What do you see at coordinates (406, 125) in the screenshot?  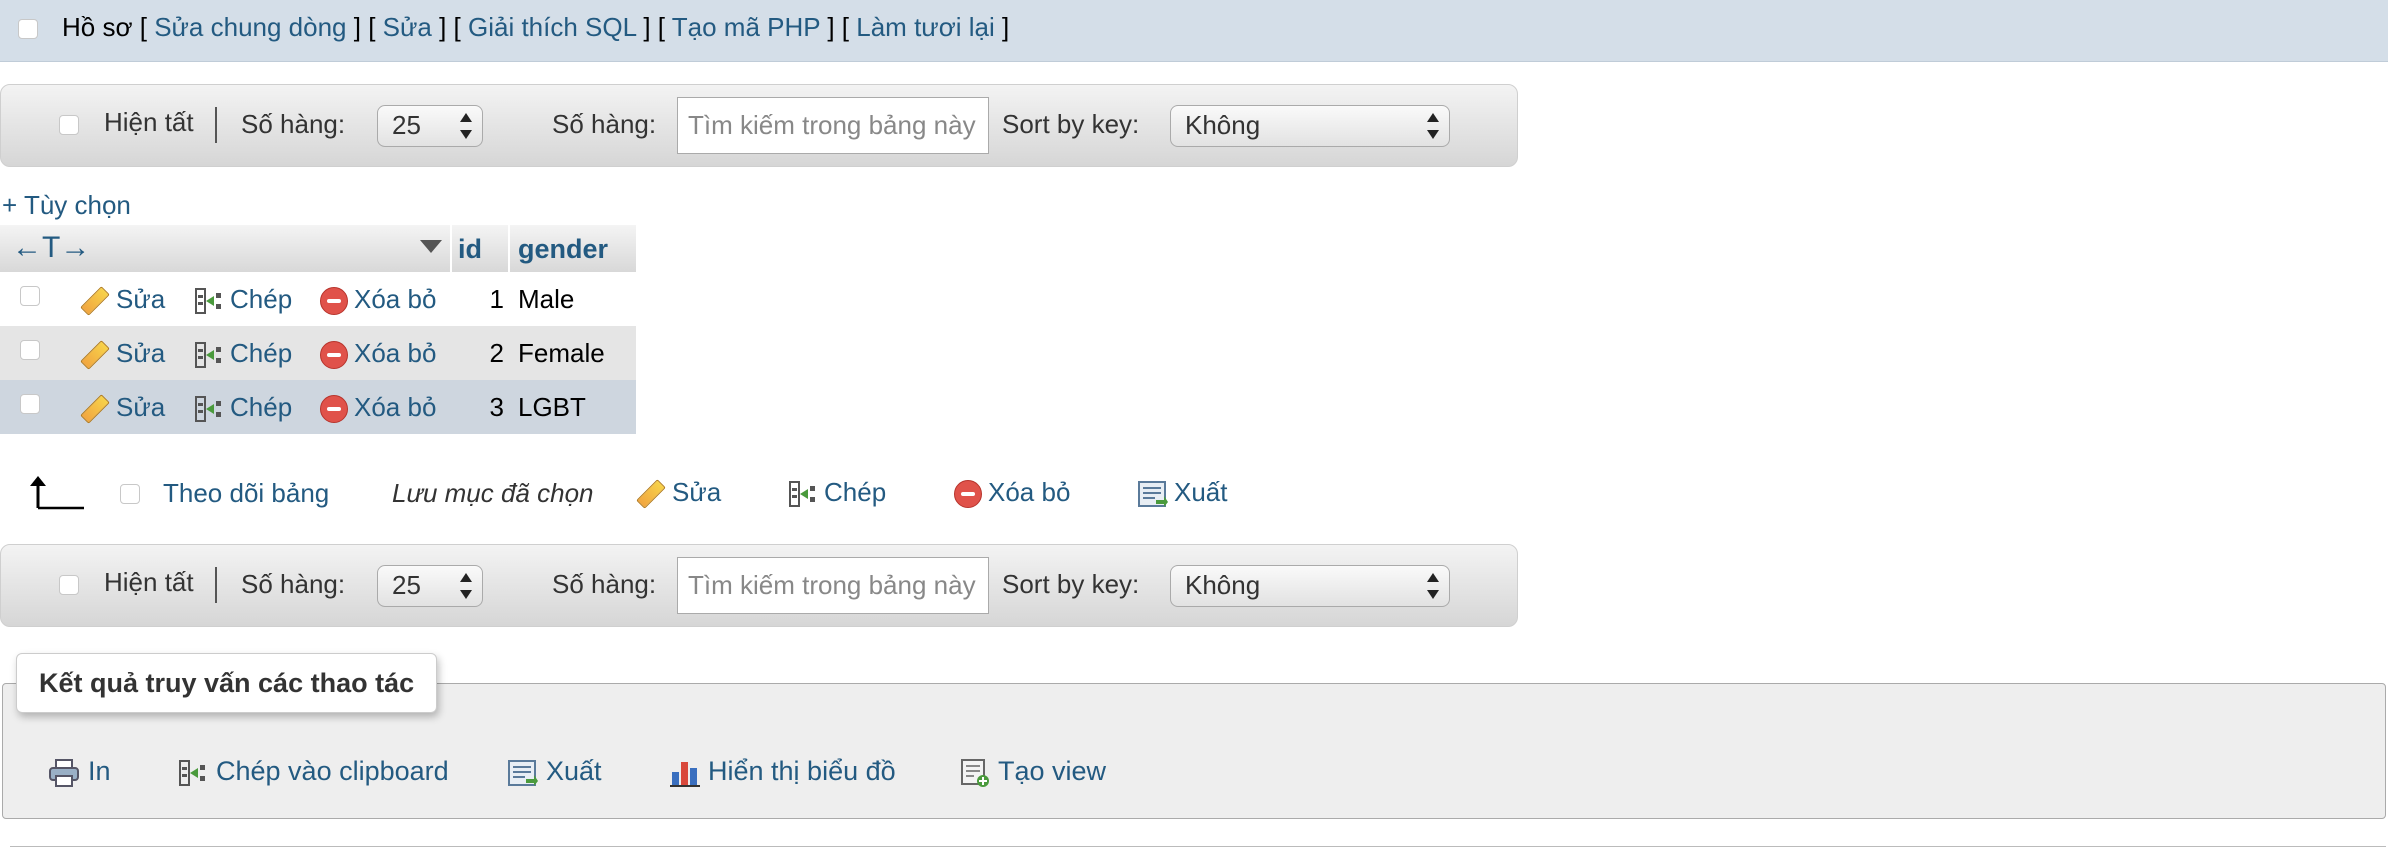 I see `rows-select-value: 25` at bounding box center [406, 125].